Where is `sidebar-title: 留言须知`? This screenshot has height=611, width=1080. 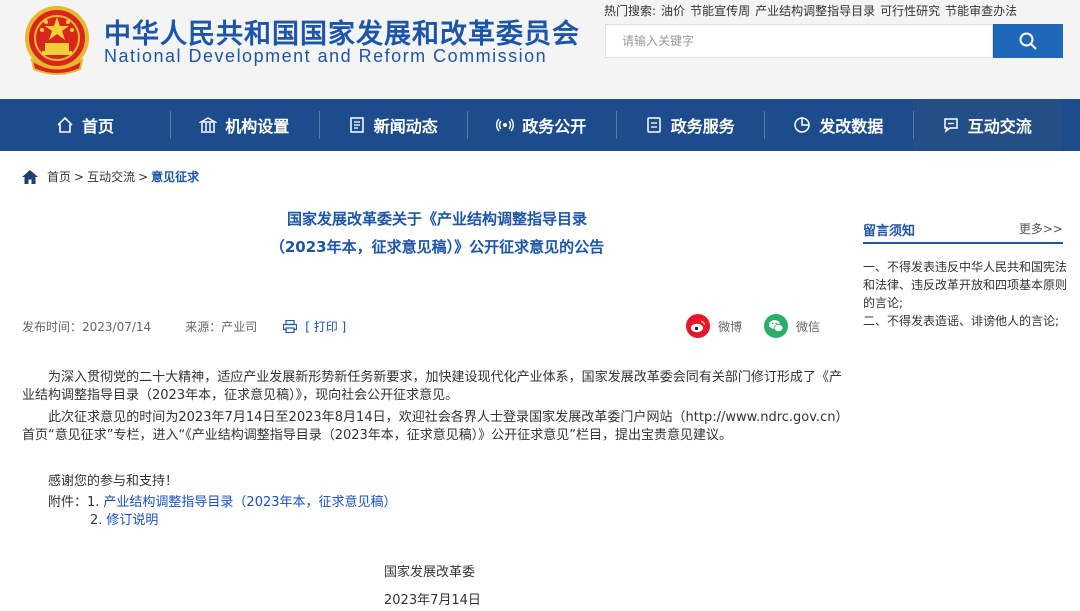
sidebar-title: 留言须知 is located at coordinates (889, 231).